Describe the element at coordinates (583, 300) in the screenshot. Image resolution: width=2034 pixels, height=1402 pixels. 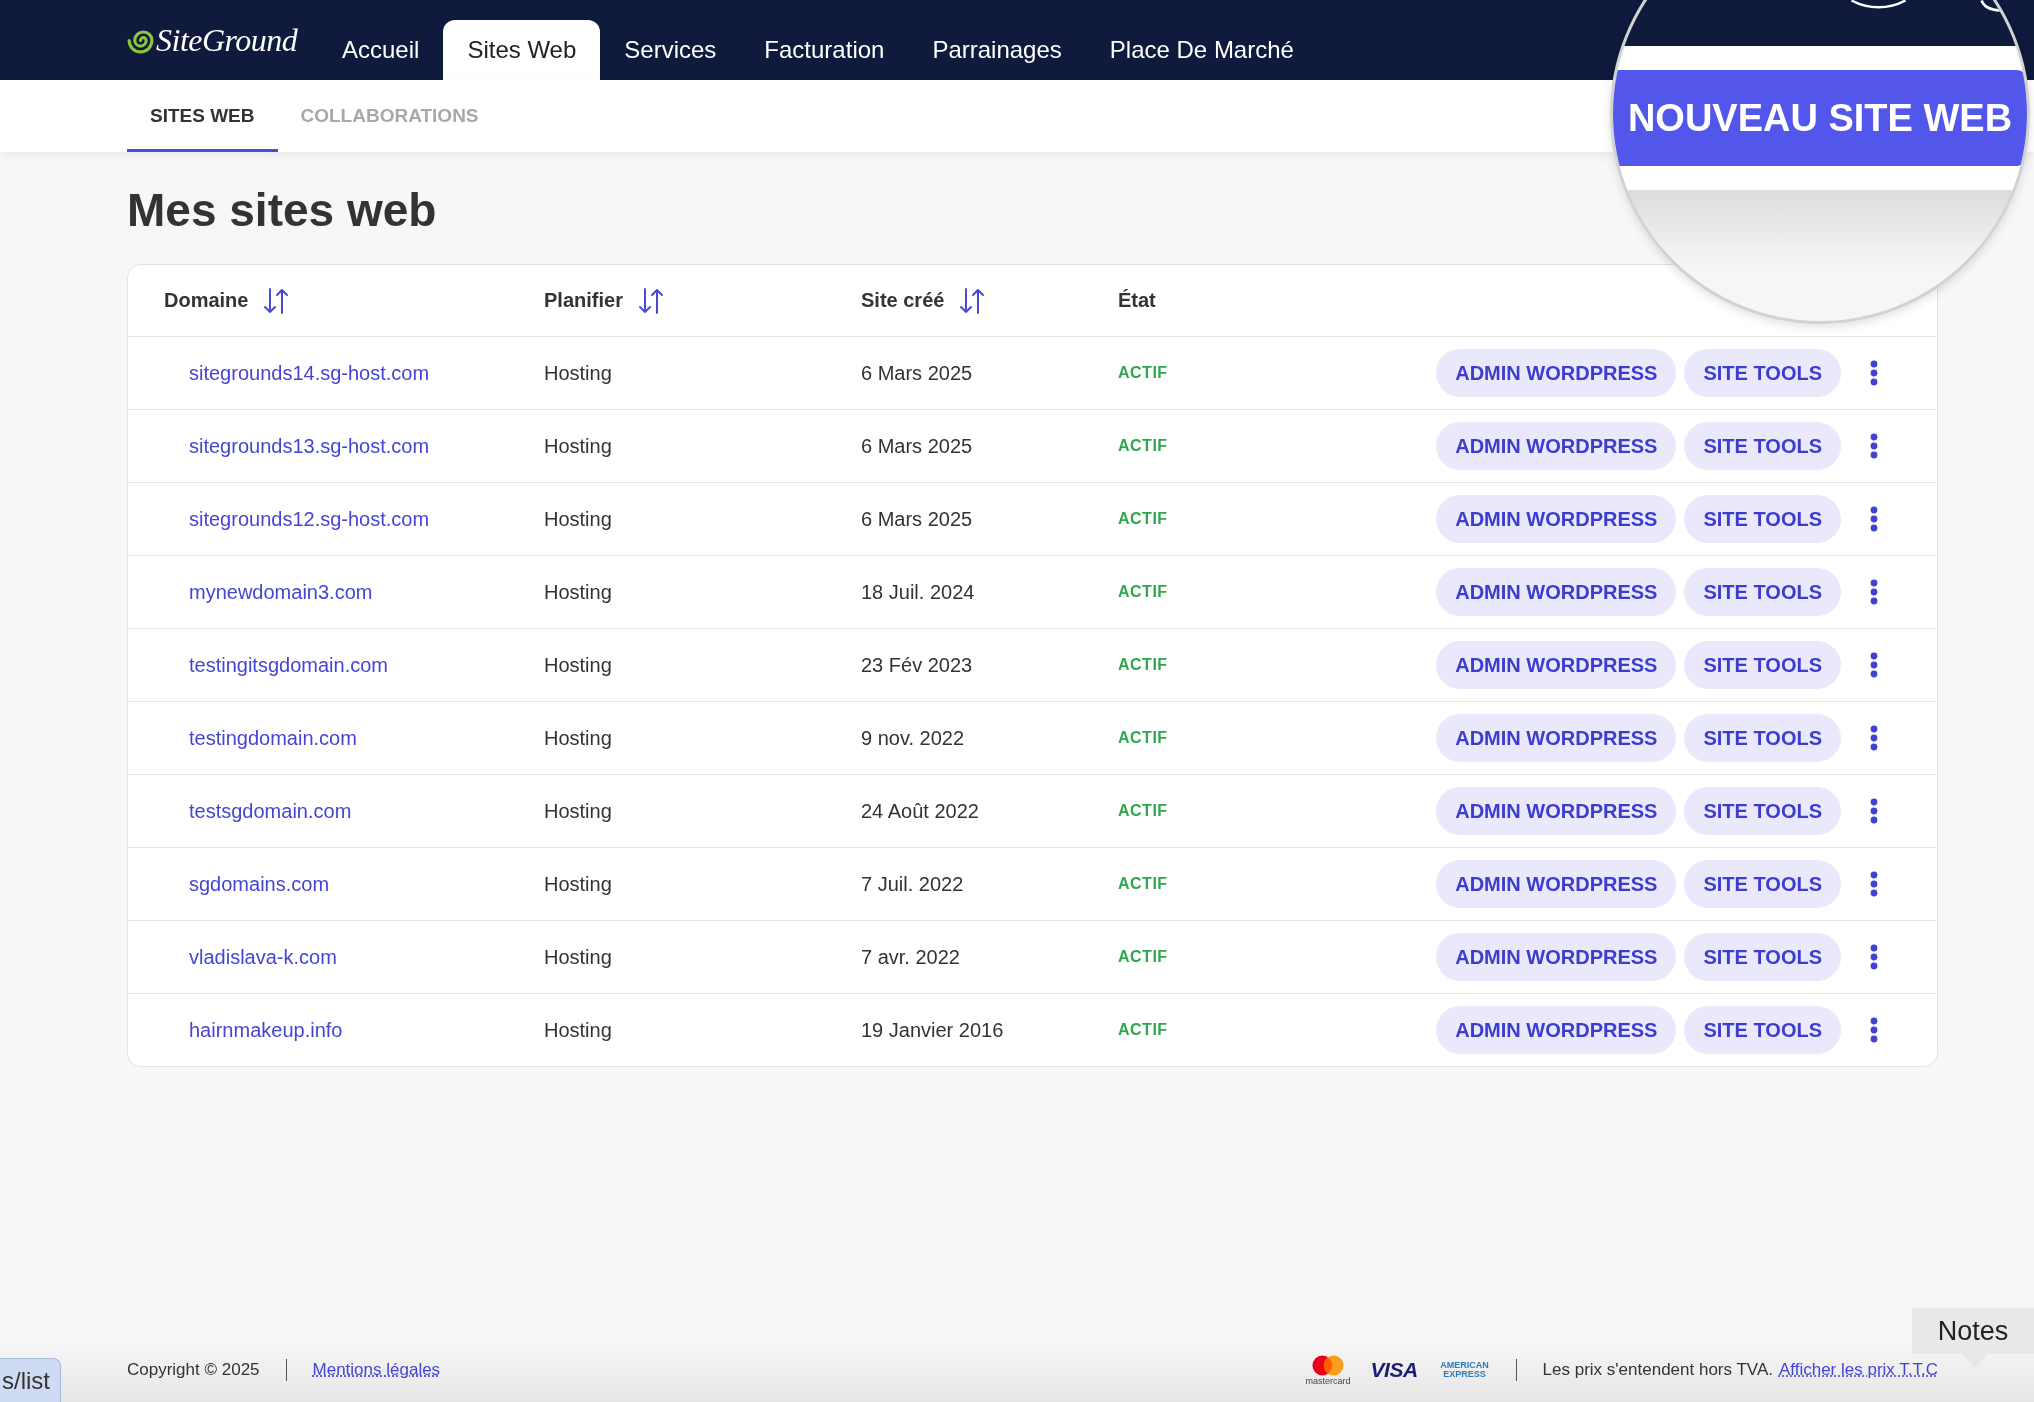
I see `column-header: Planifier` at that location.